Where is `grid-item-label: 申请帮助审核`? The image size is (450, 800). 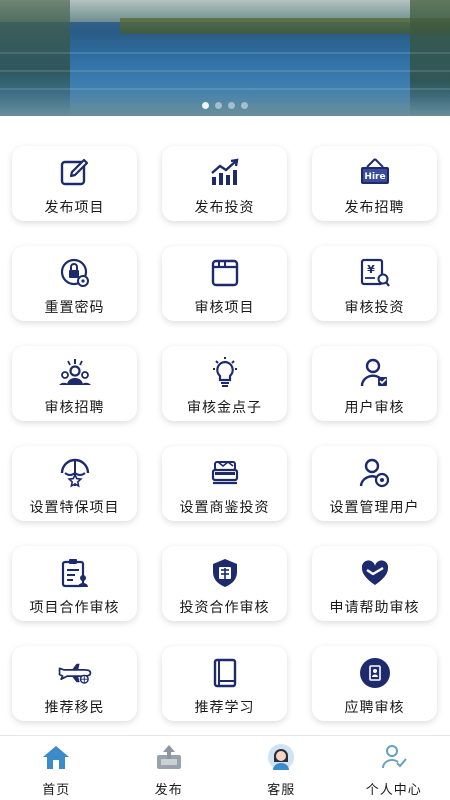 grid-item-label: 申请帮助审核 is located at coordinates (374, 608).